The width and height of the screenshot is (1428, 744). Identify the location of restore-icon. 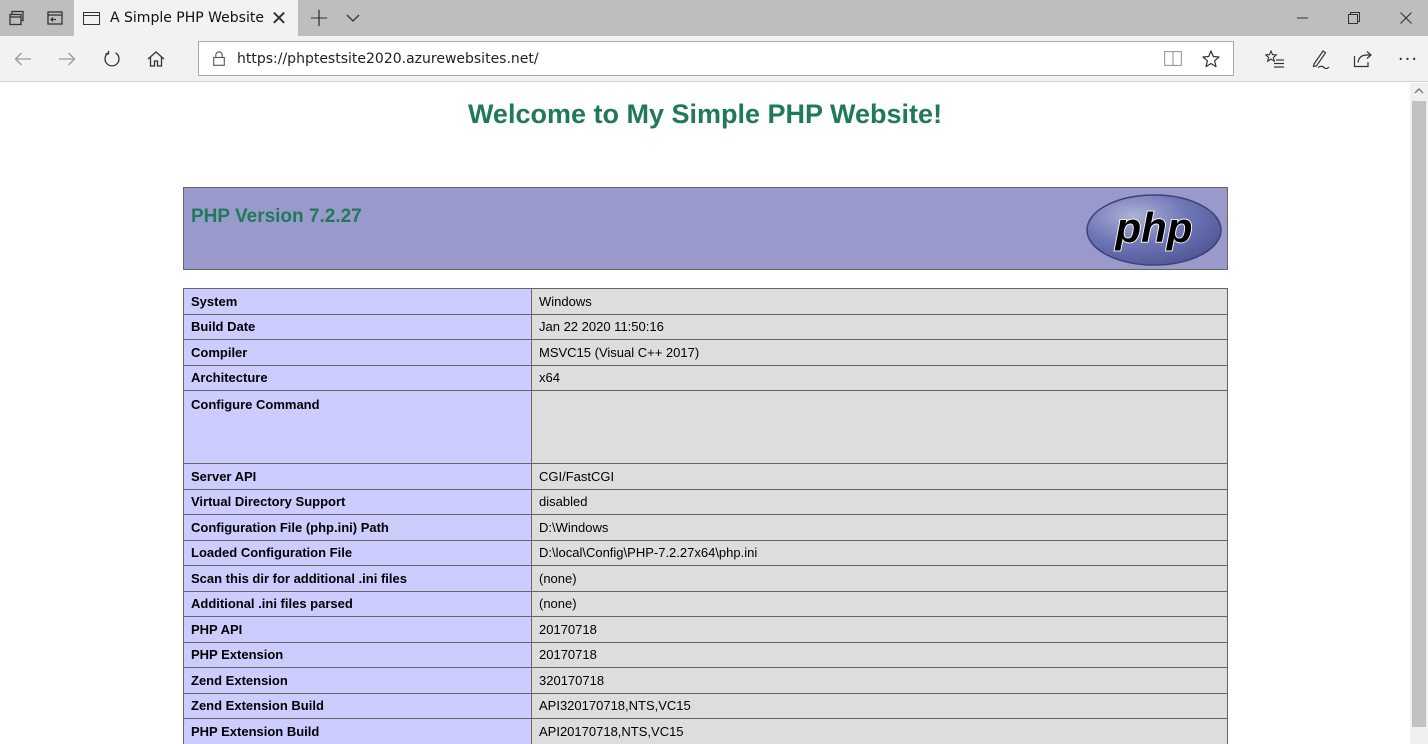
(1354, 18).